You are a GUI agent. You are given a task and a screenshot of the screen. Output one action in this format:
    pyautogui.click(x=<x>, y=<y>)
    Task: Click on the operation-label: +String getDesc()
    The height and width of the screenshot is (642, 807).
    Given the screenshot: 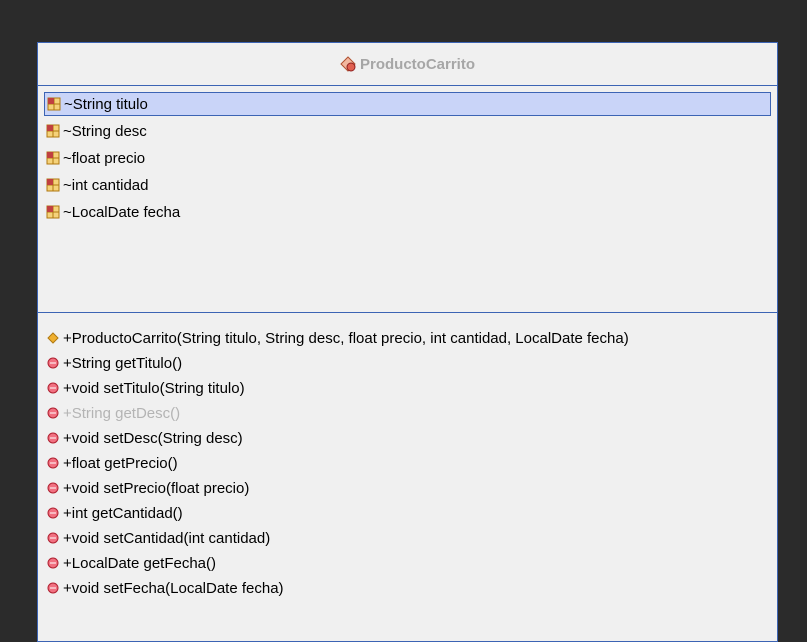 What is the action you would take?
    pyautogui.click(x=122, y=413)
    